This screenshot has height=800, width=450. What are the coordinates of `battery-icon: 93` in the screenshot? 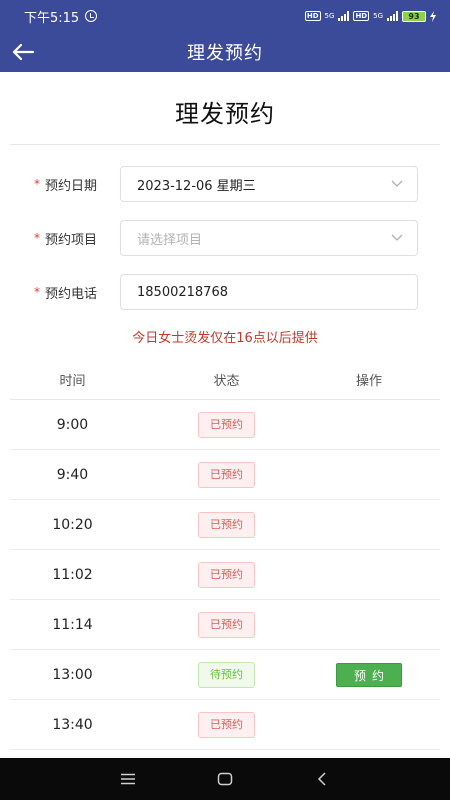 It's located at (414, 16).